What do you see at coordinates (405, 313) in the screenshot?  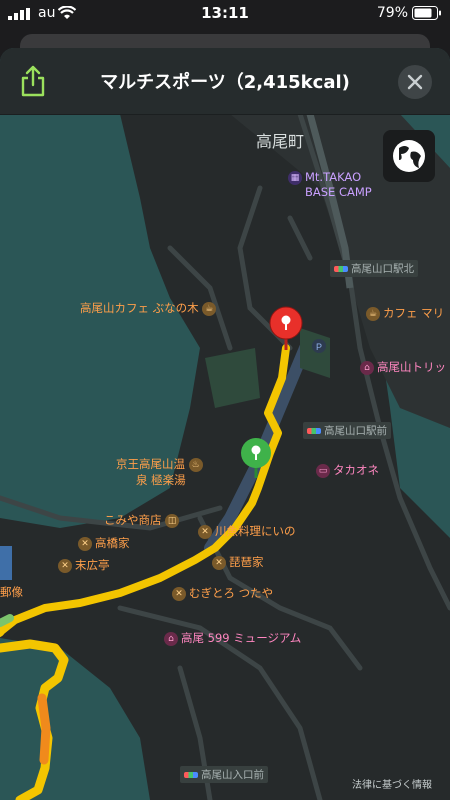 I see `poi-cafe-mari: ☕ カフェ マリ` at bounding box center [405, 313].